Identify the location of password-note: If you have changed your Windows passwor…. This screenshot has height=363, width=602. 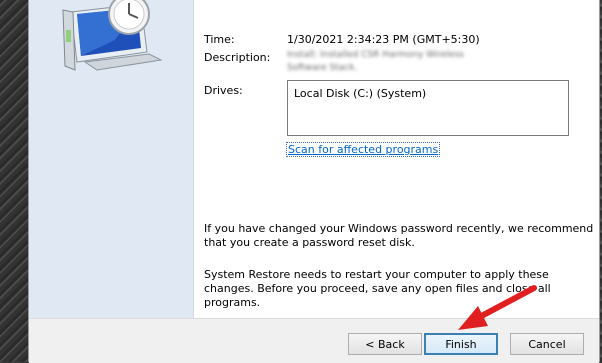
(399, 235).